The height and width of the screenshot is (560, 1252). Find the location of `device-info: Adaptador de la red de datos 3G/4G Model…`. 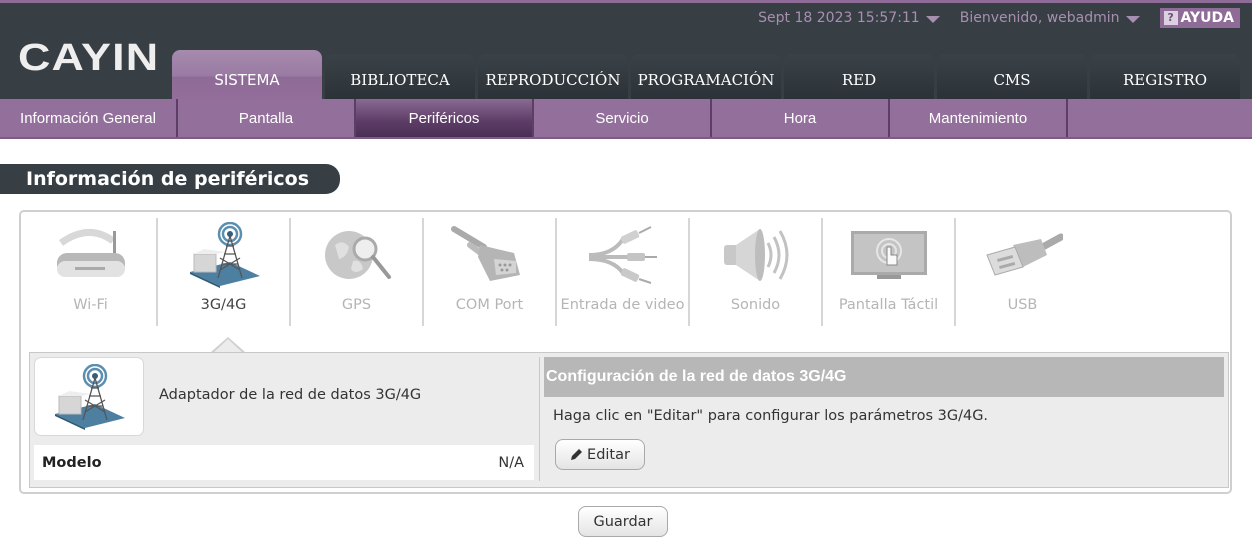

device-info: Adaptador de la red de datos 3G/4G Model… is located at coordinates (284, 418).